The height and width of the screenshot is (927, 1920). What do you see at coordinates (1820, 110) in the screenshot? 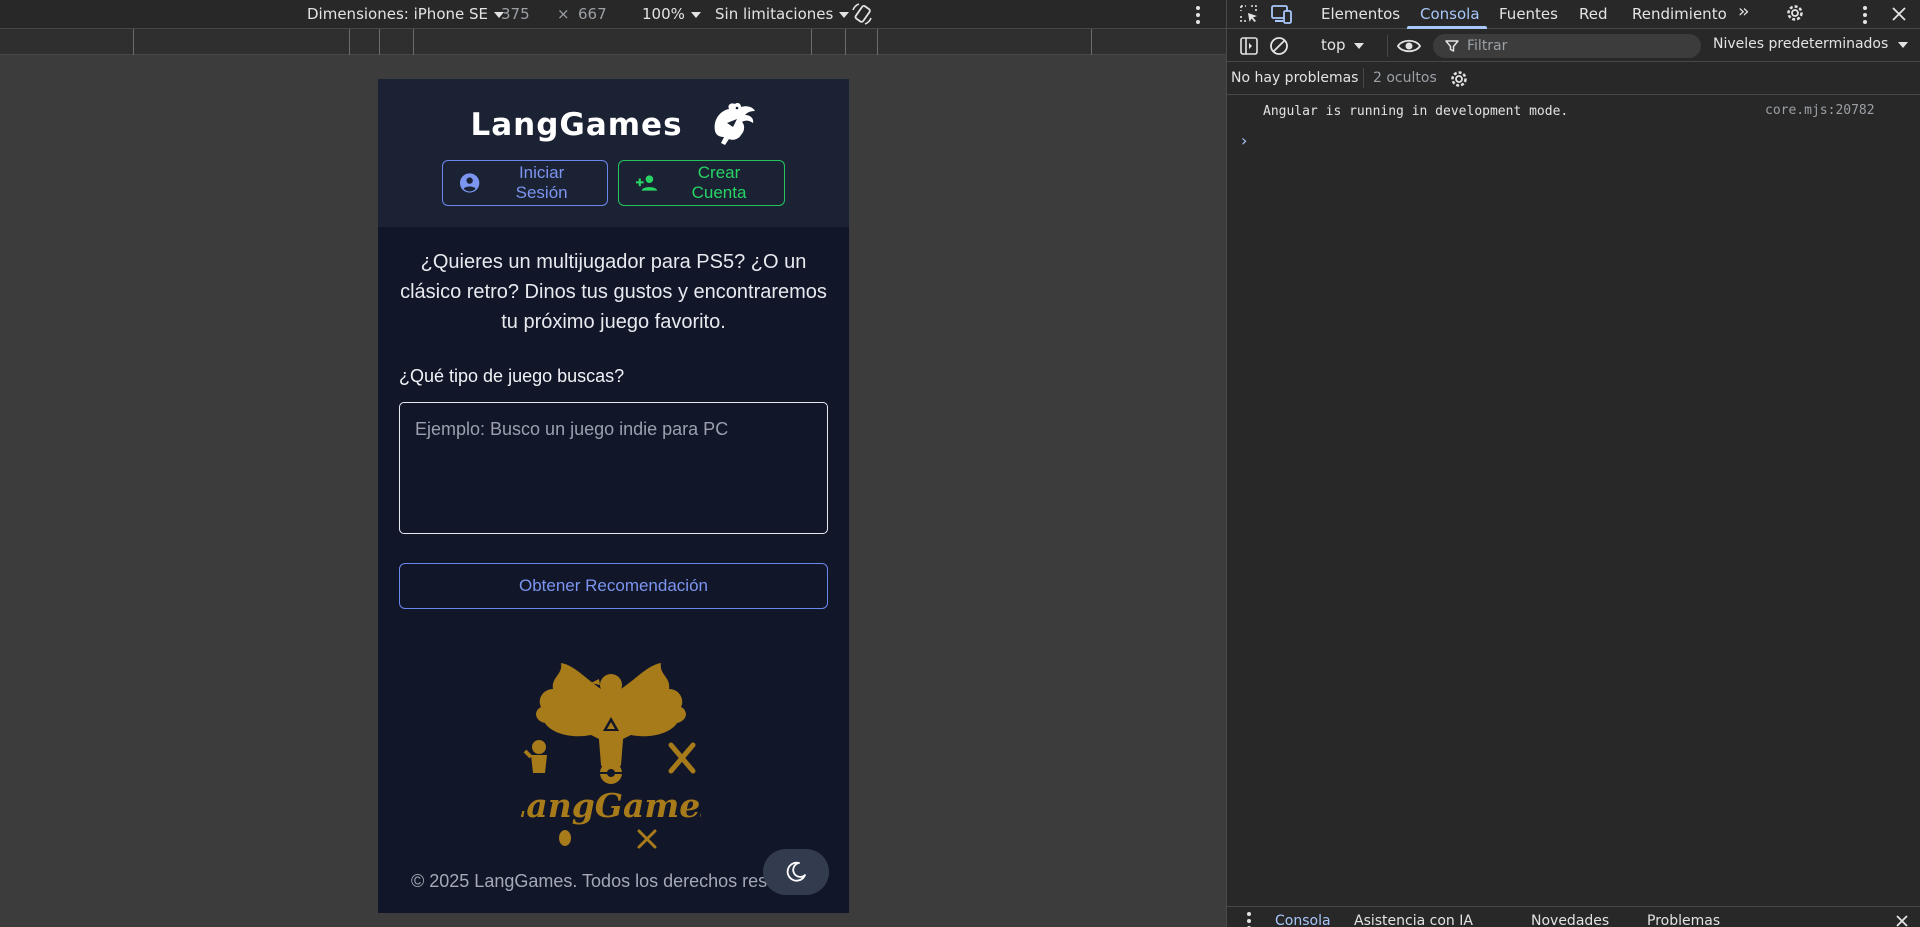
I see `log-source-link: core.mjs:20782` at bounding box center [1820, 110].